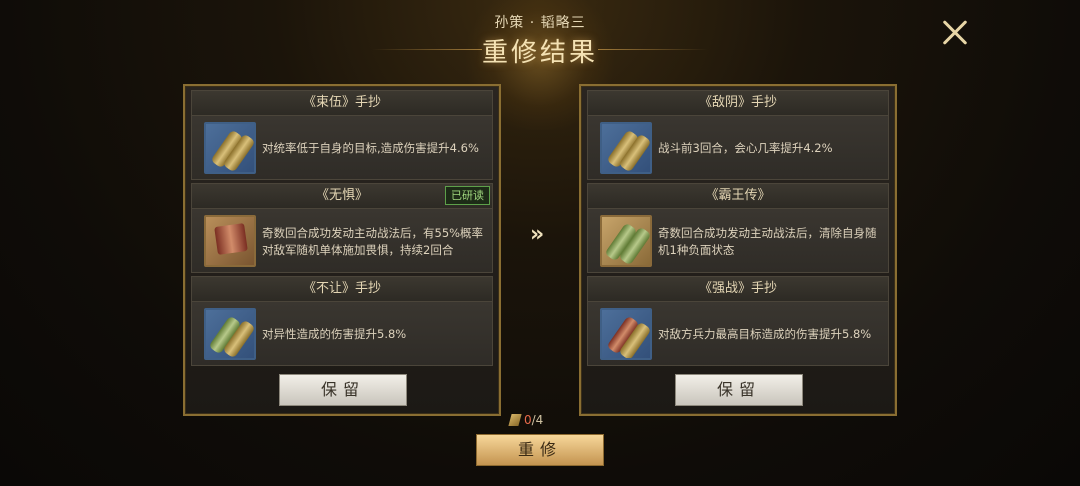  I want to click on slot-title: 《无惧》 已研读, so click(342, 196).